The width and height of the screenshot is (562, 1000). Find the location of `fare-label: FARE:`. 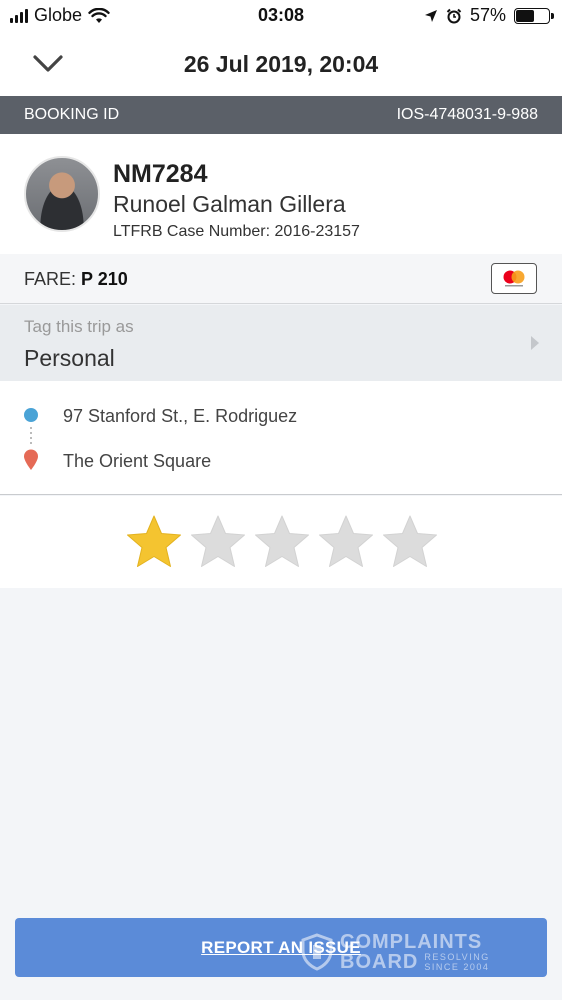

fare-label: FARE: is located at coordinates (50, 279).